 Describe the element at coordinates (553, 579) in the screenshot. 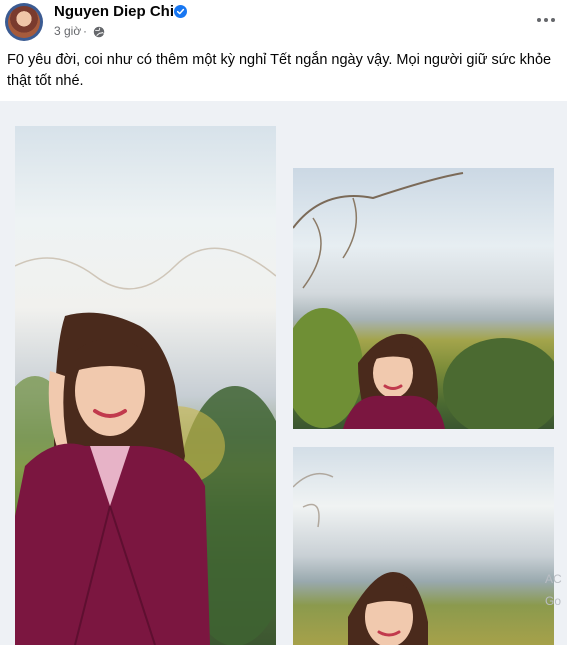

I see `watermark-line-1: AC` at that location.